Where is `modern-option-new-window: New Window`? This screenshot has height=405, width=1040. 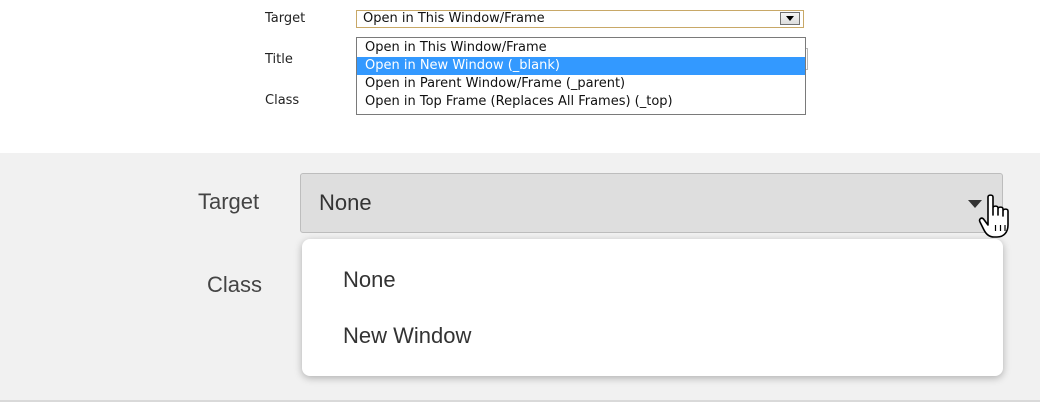 modern-option-new-window: New Window is located at coordinates (407, 336).